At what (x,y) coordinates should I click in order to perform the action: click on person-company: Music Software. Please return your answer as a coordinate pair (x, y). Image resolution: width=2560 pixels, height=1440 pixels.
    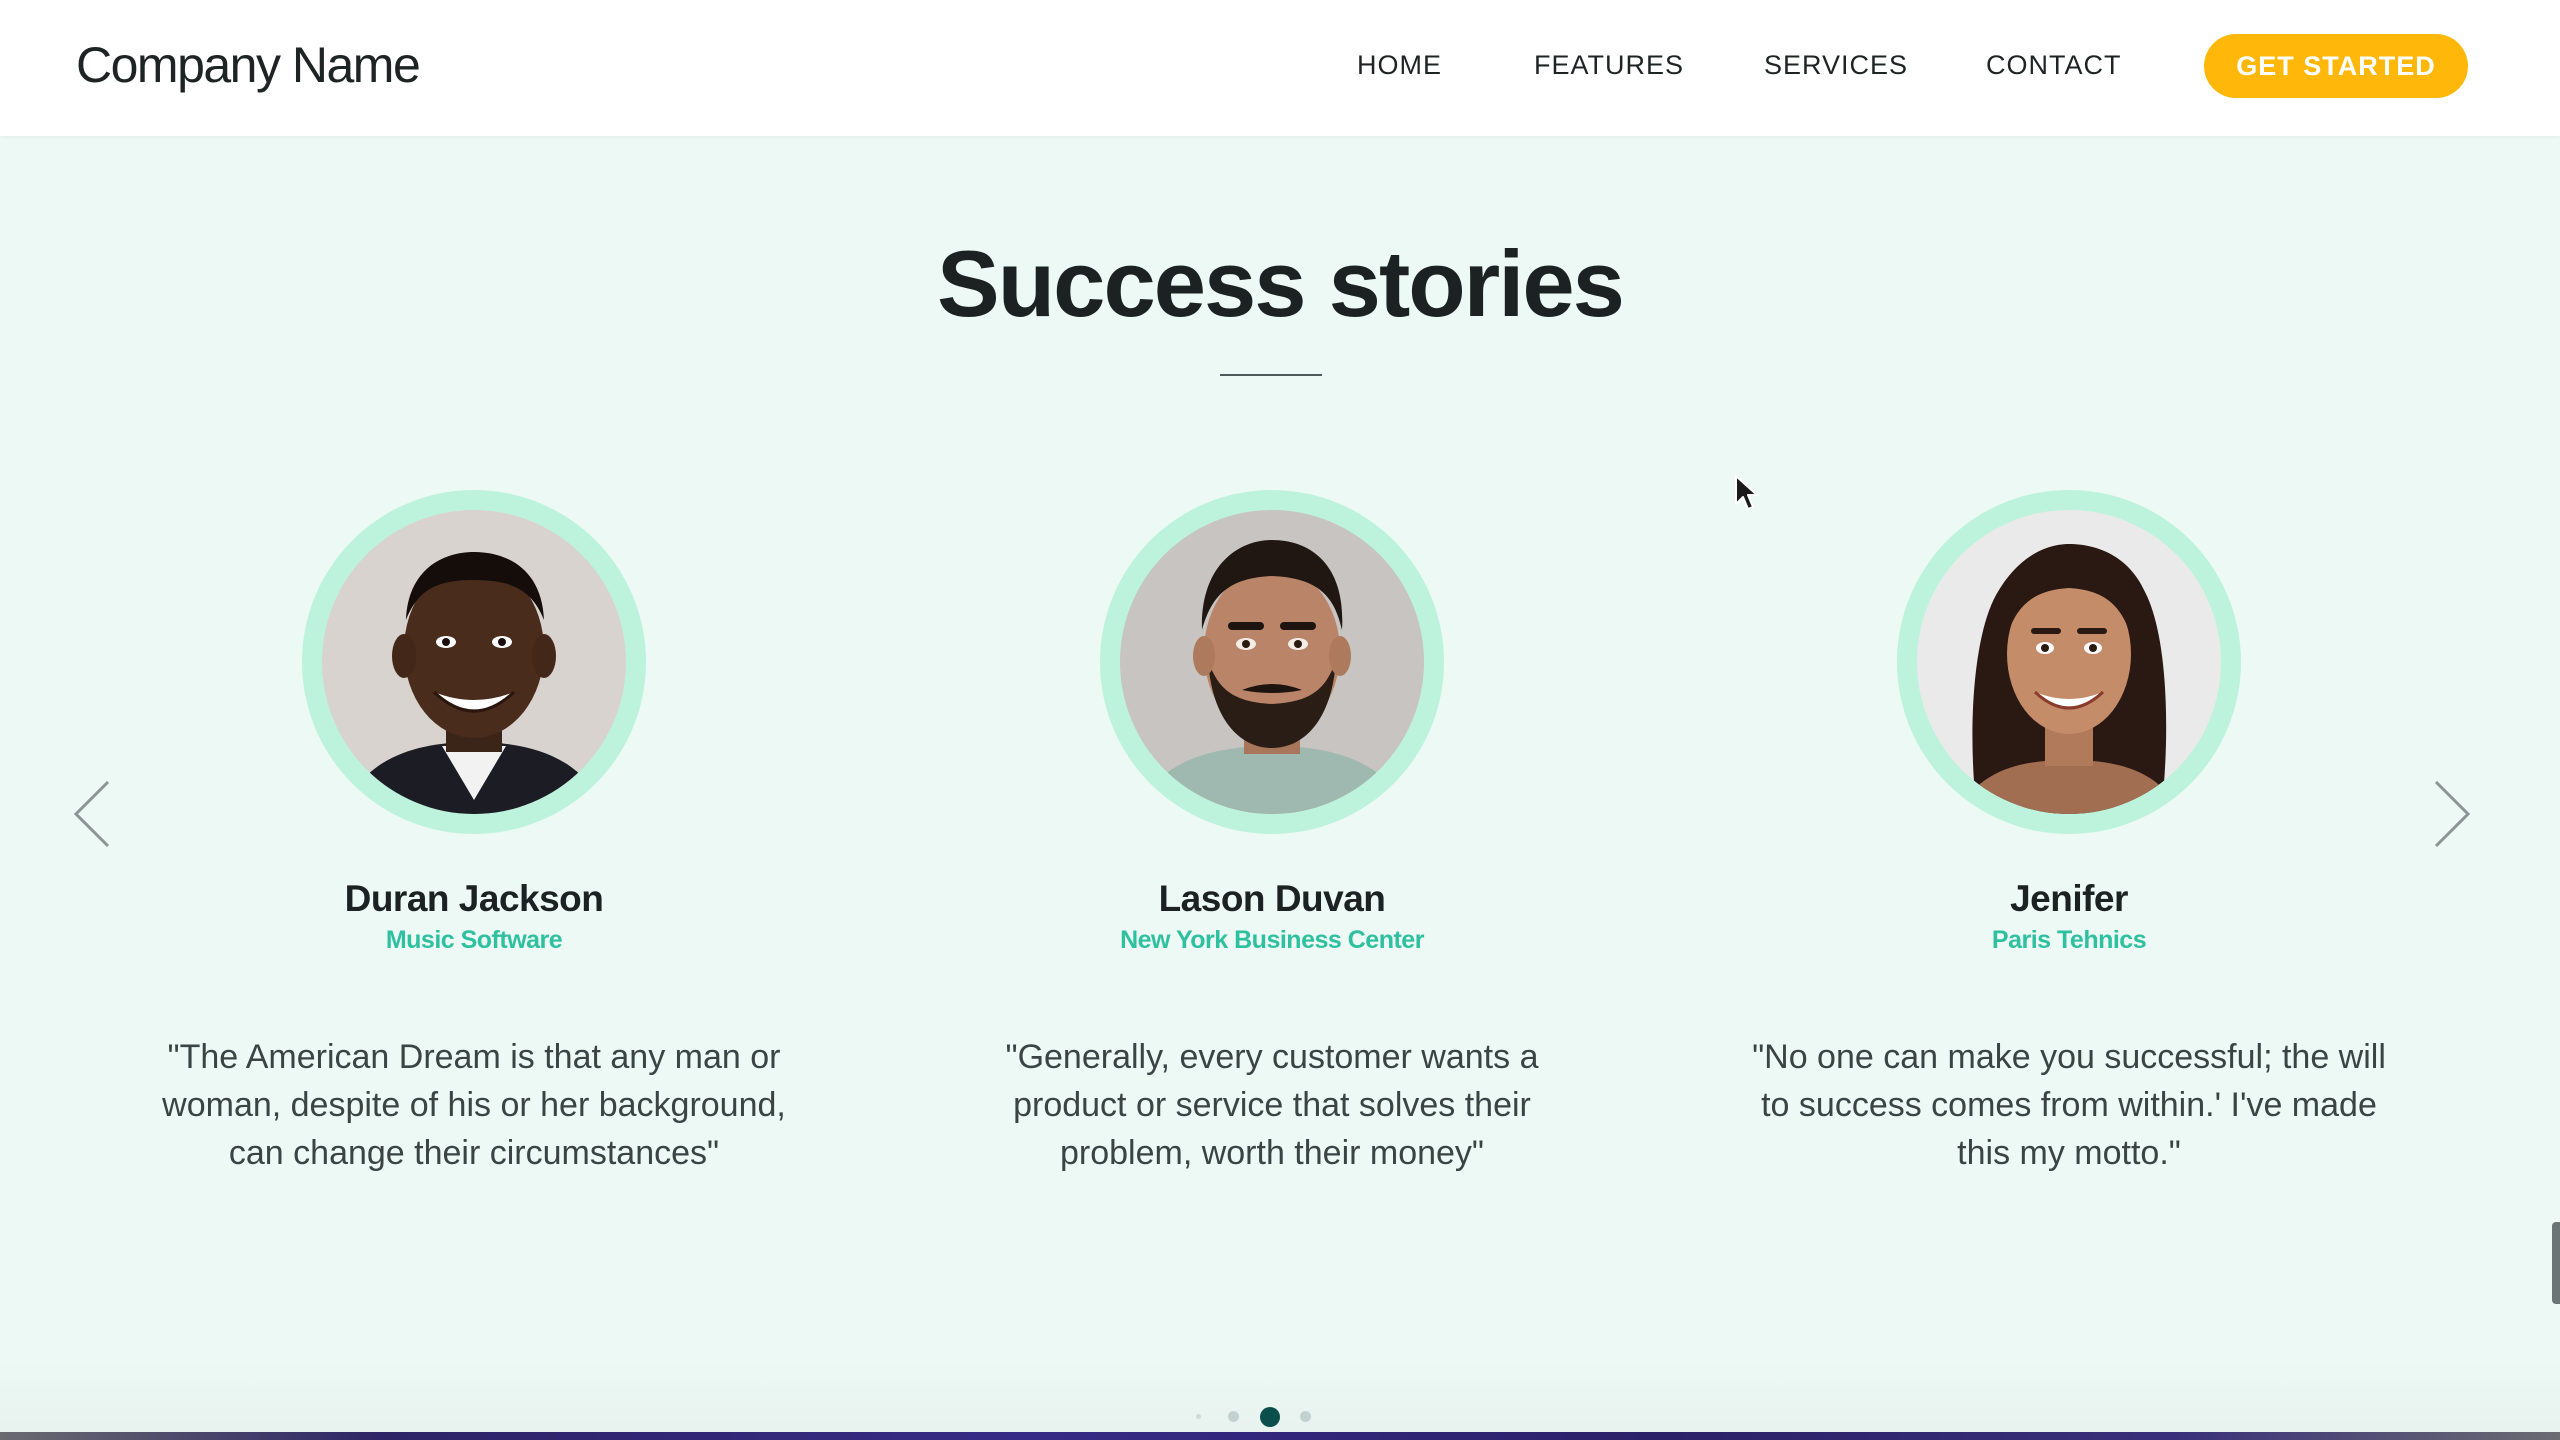
    Looking at the image, I should click on (474, 940).